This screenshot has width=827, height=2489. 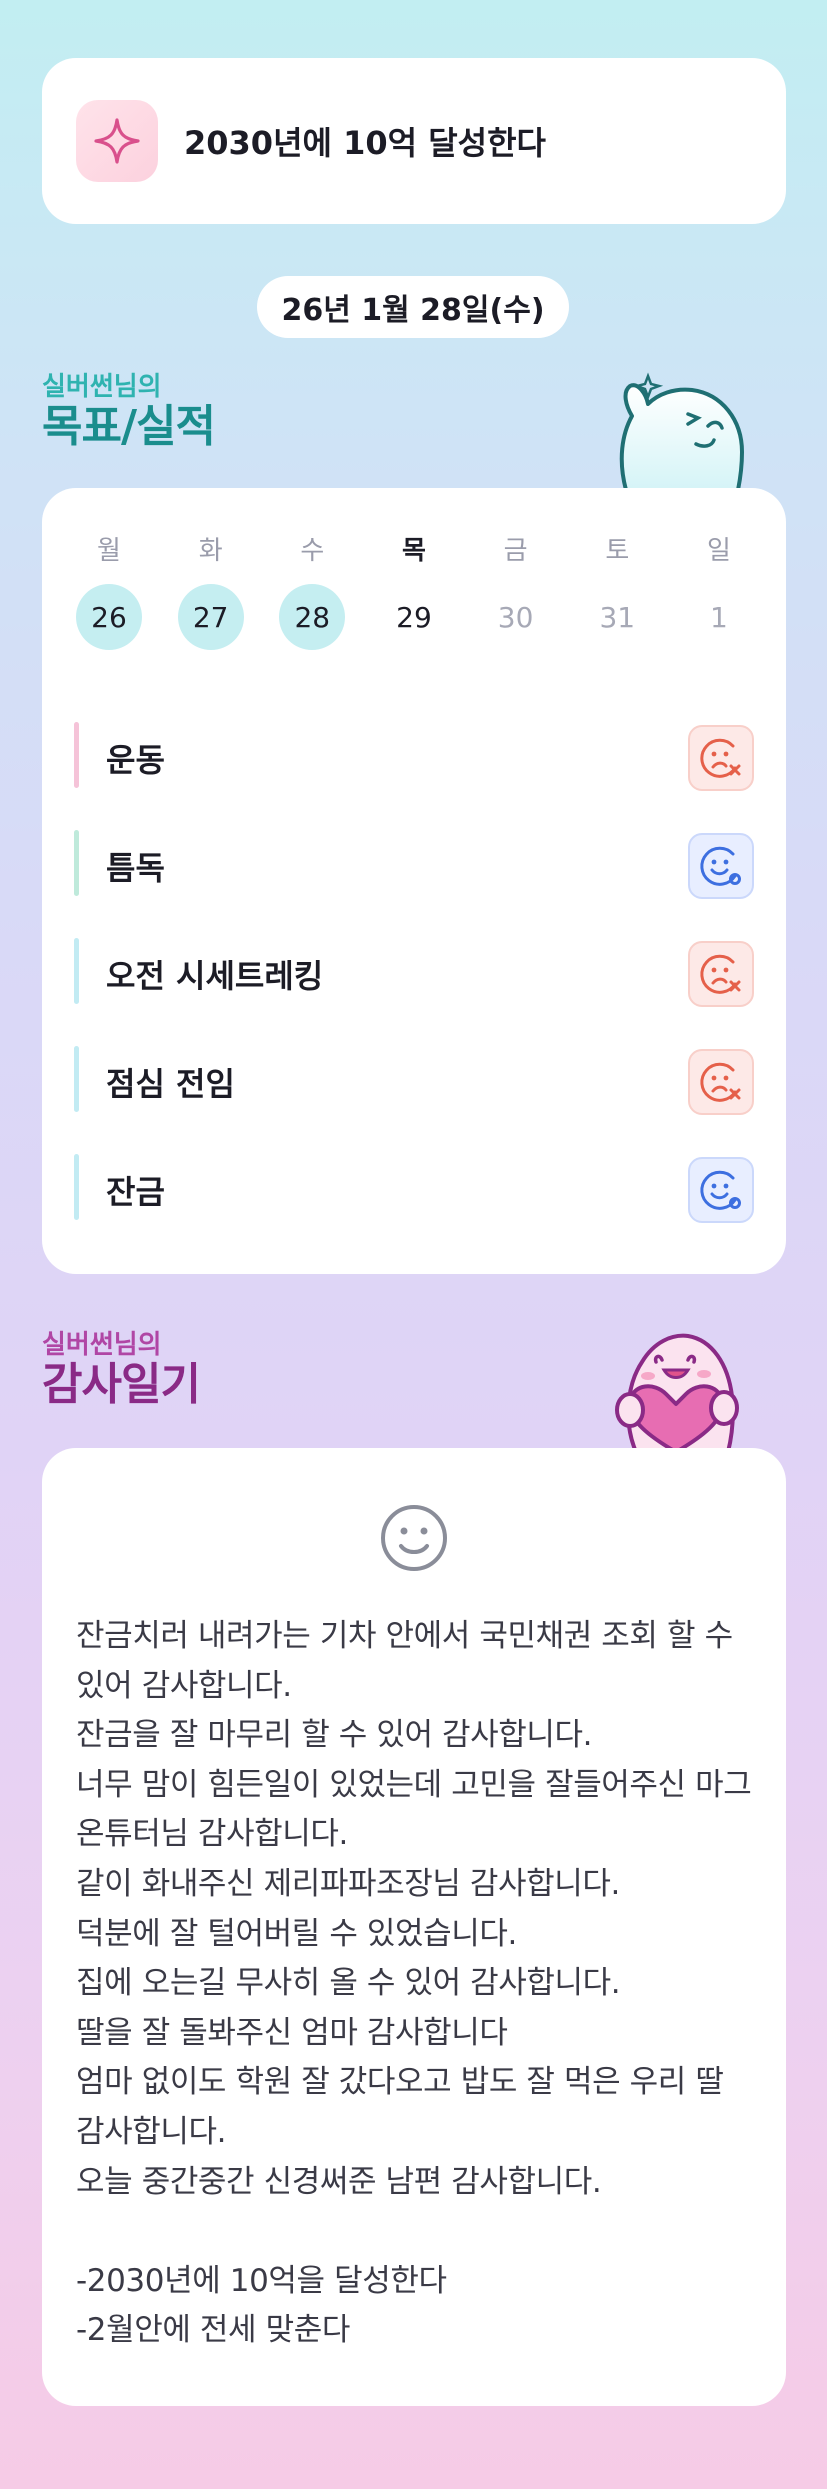 I want to click on day-mon: 월 26, so click(x=109, y=590).